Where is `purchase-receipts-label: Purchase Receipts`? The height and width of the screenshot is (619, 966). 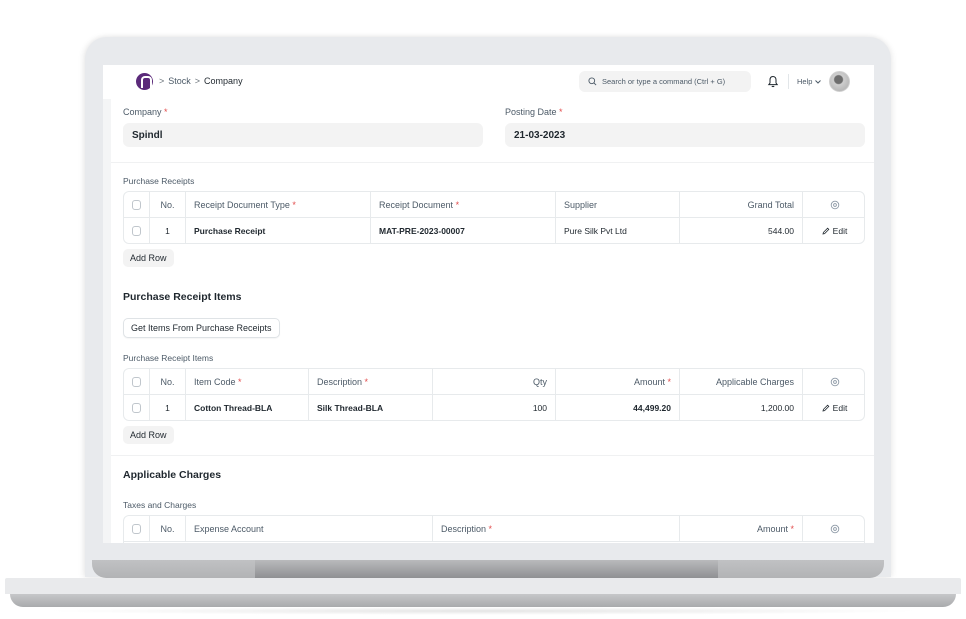
purchase-receipts-label: Purchase Receipts is located at coordinates (159, 181).